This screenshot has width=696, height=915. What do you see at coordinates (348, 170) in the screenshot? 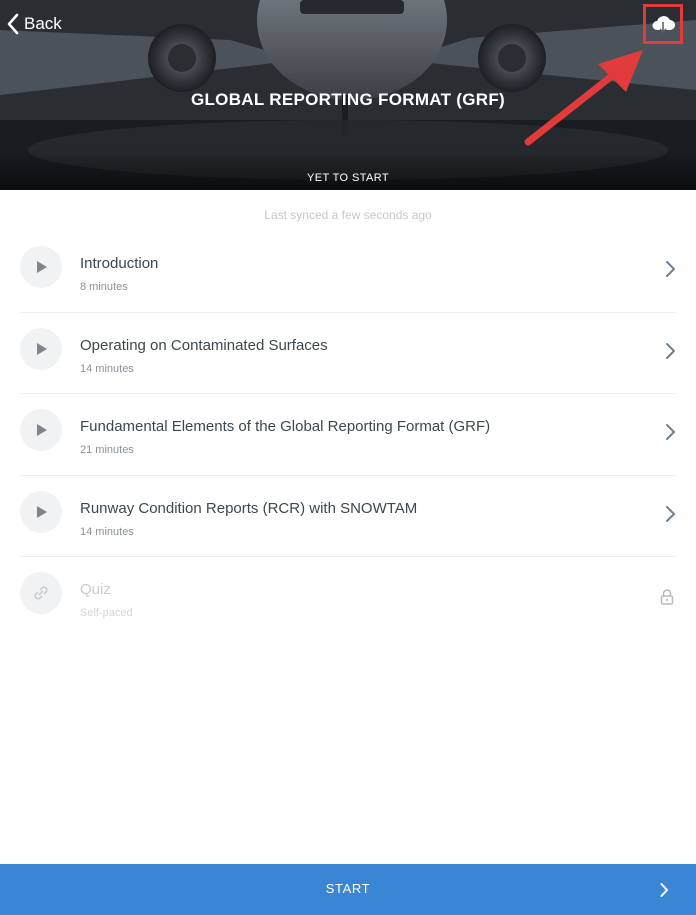
I see `hero-fade` at bounding box center [348, 170].